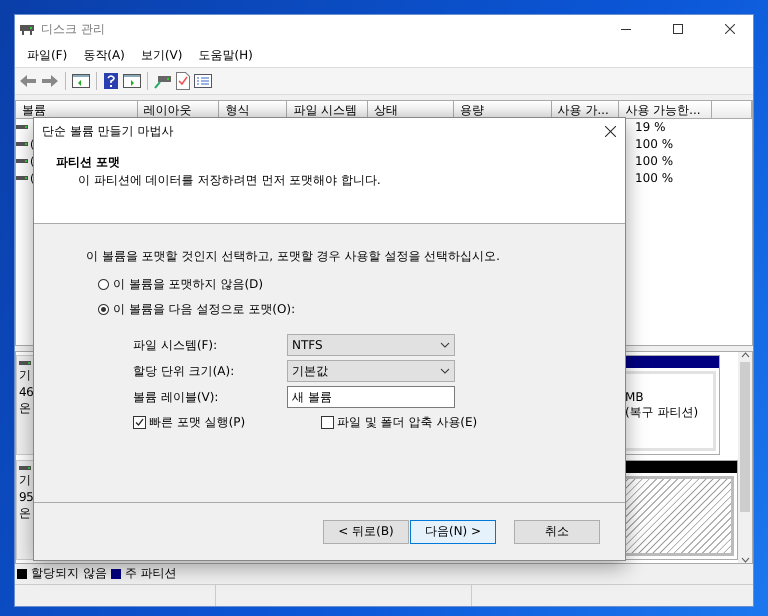 The image size is (768, 616). Describe the element at coordinates (26, 391) in the screenshot. I see `disk-label-text: 46` at that location.